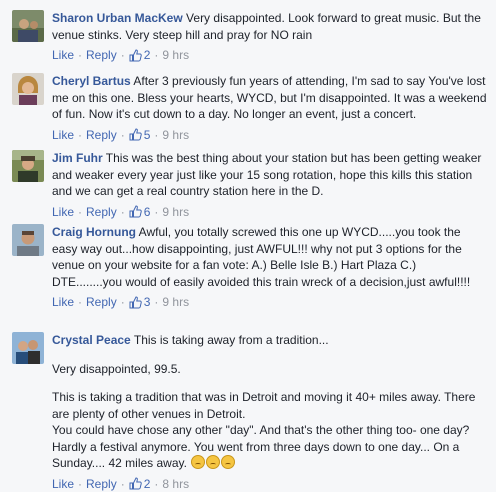 The width and height of the screenshot is (496, 492). What do you see at coordinates (228, 462) in the screenshot?
I see `sobbing-face-emoji` at bounding box center [228, 462].